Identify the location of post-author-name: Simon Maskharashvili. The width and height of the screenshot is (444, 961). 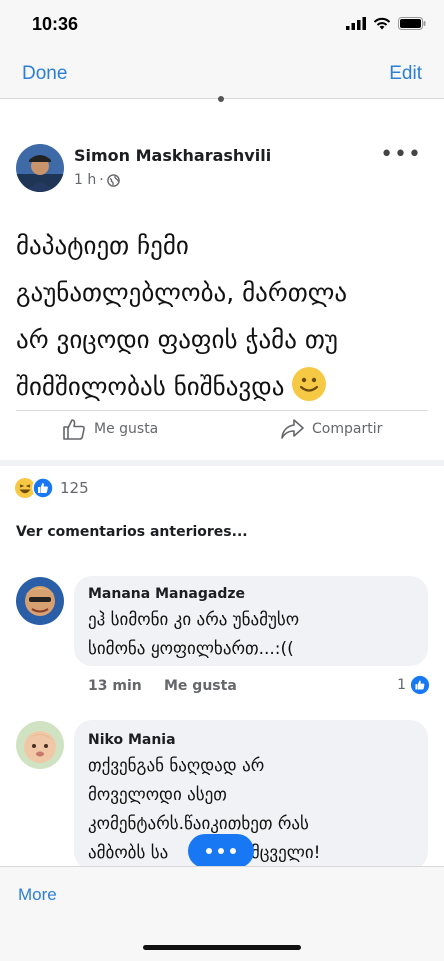
(172, 155).